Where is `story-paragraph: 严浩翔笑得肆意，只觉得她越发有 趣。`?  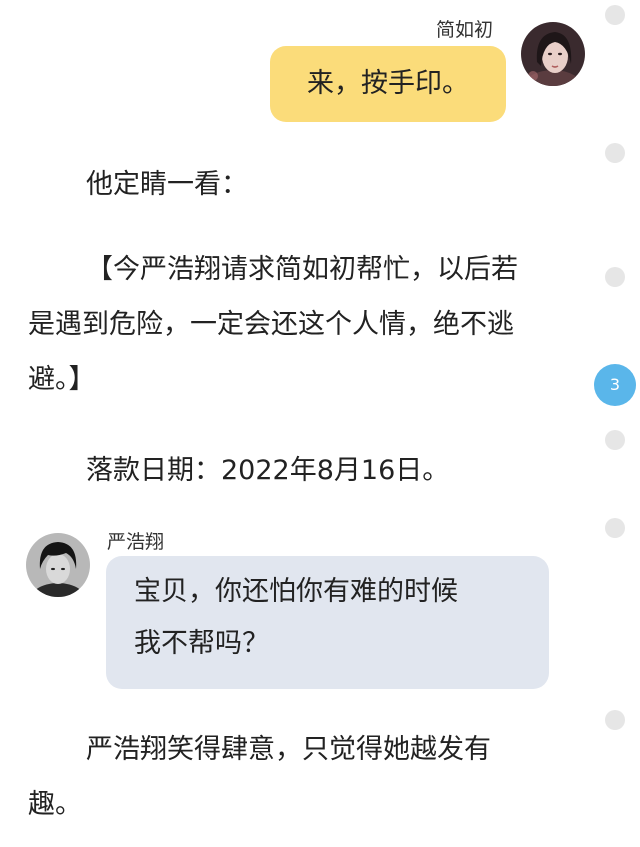
story-paragraph: 严浩翔笑得肆意，只觉得她越发有 趣。 is located at coordinates (259, 777).